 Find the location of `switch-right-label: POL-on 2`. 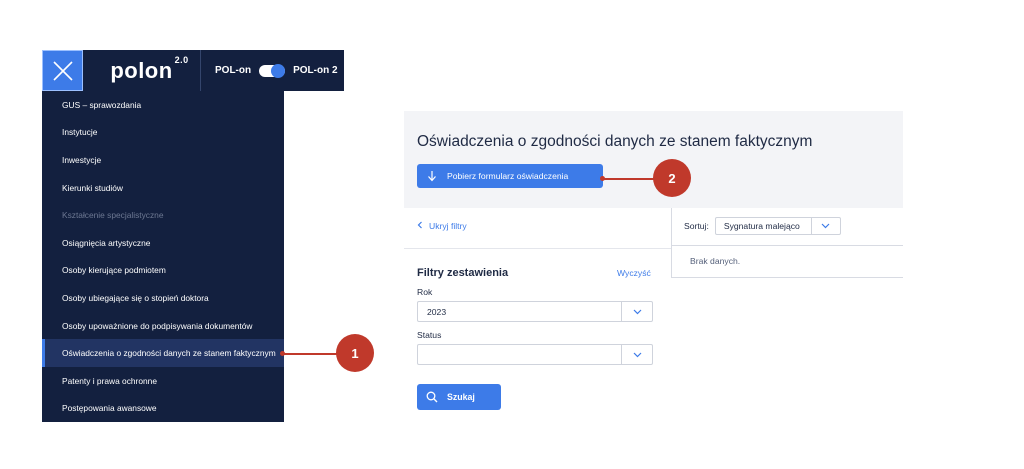

switch-right-label: POL-on 2 is located at coordinates (315, 70).